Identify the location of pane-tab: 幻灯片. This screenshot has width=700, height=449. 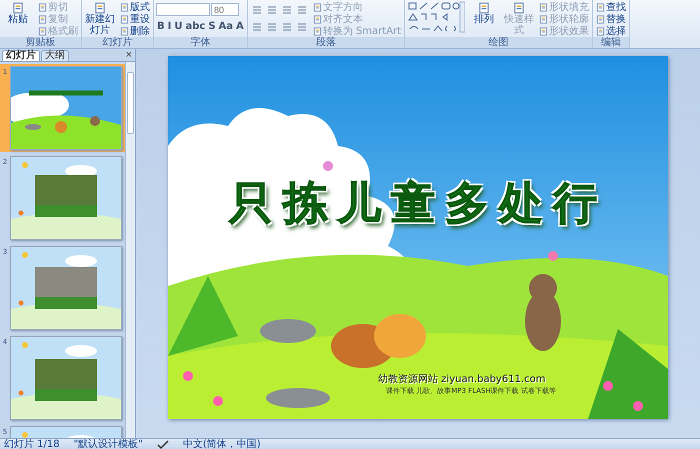
(21, 55).